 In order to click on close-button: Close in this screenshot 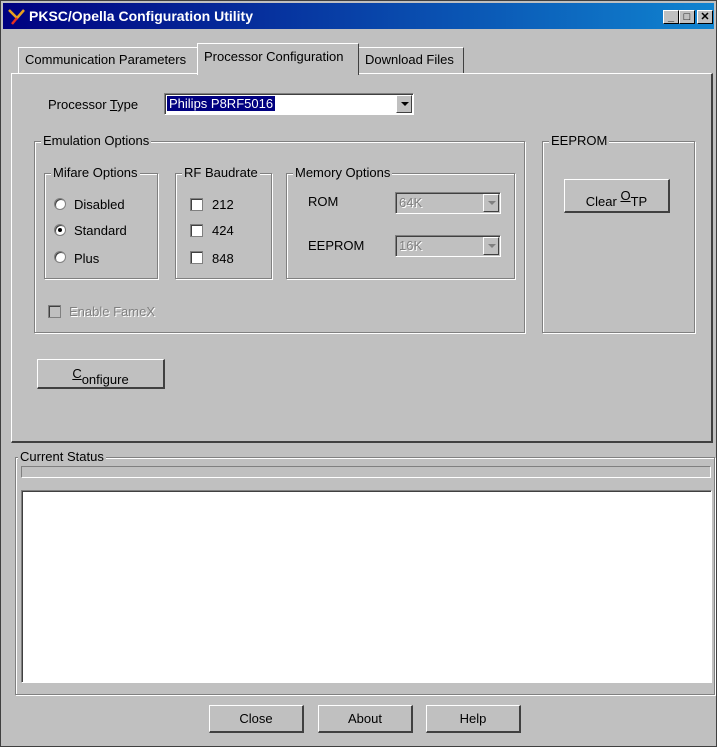, I will do `click(256, 719)`.